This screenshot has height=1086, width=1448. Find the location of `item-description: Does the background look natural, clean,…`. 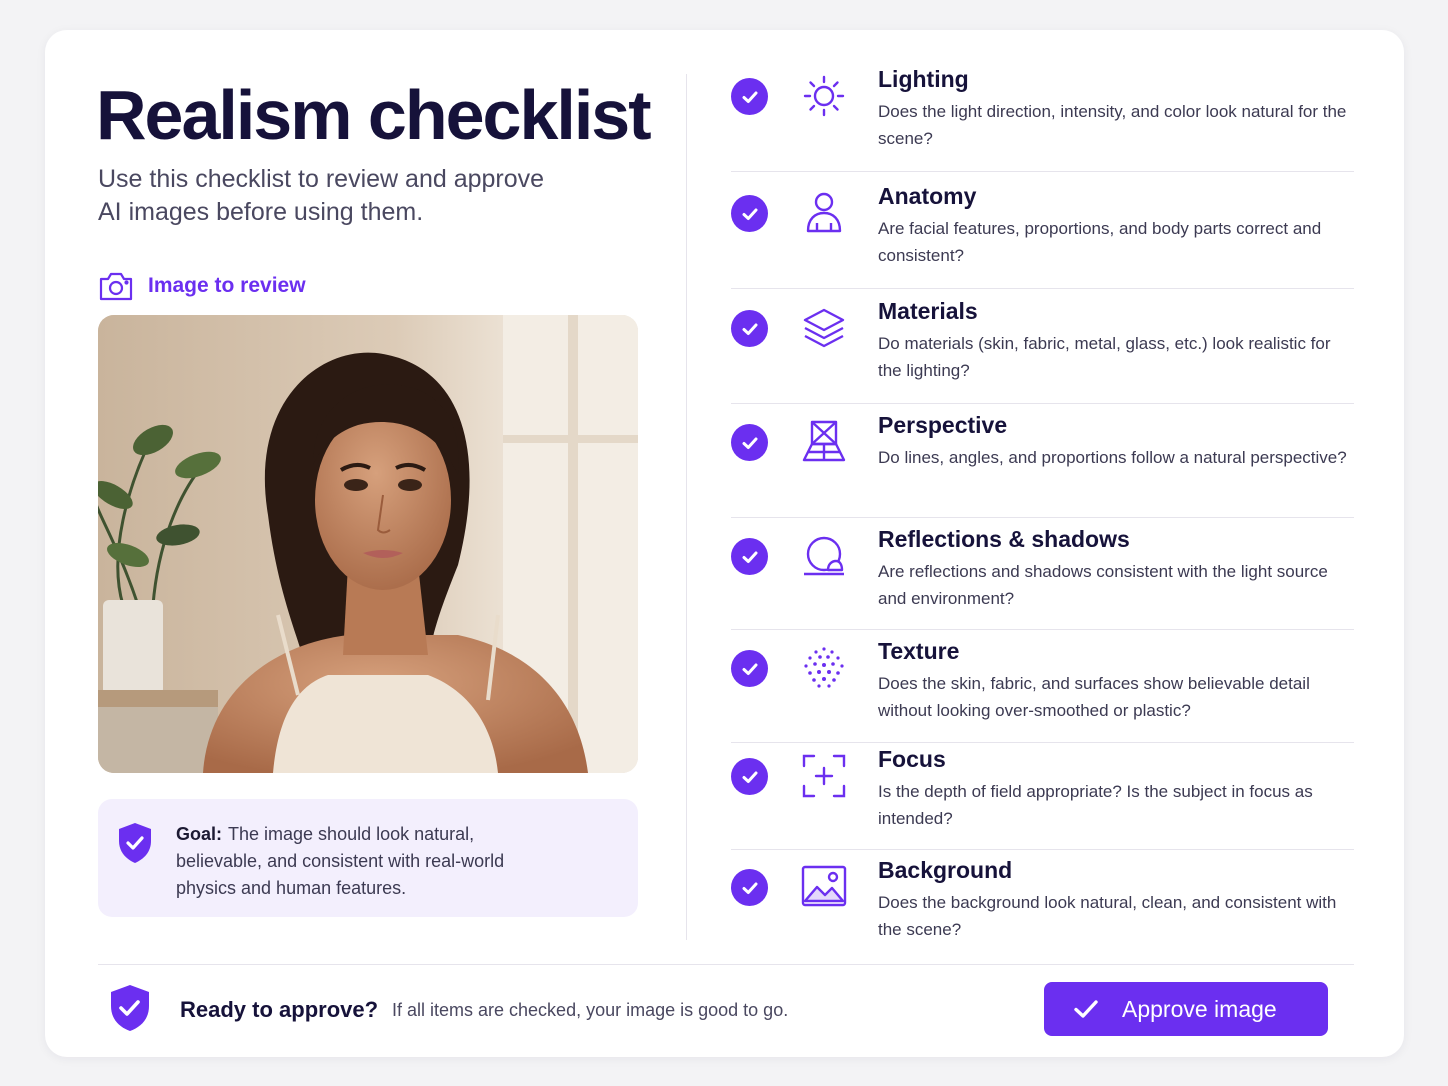

item-description: Does the background look natural, clean,… is located at coordinates (1107, 916).